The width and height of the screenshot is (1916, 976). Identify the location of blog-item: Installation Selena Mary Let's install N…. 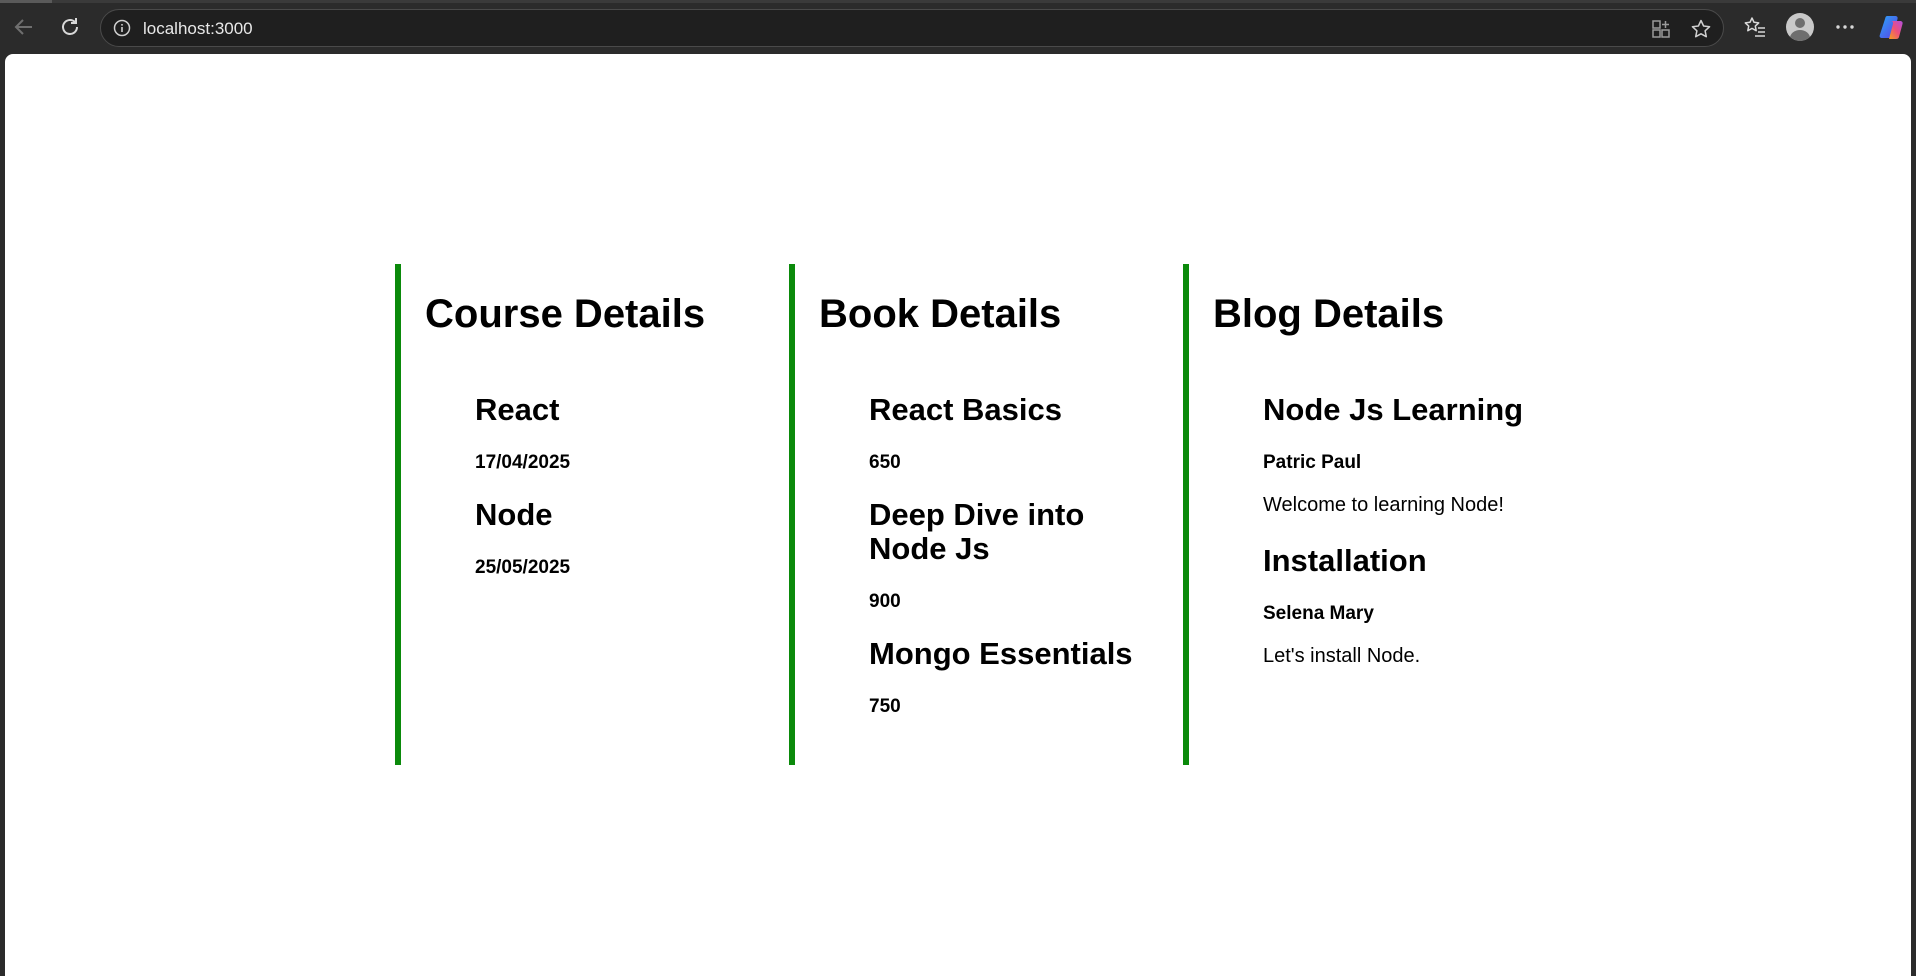
(1420, 605).